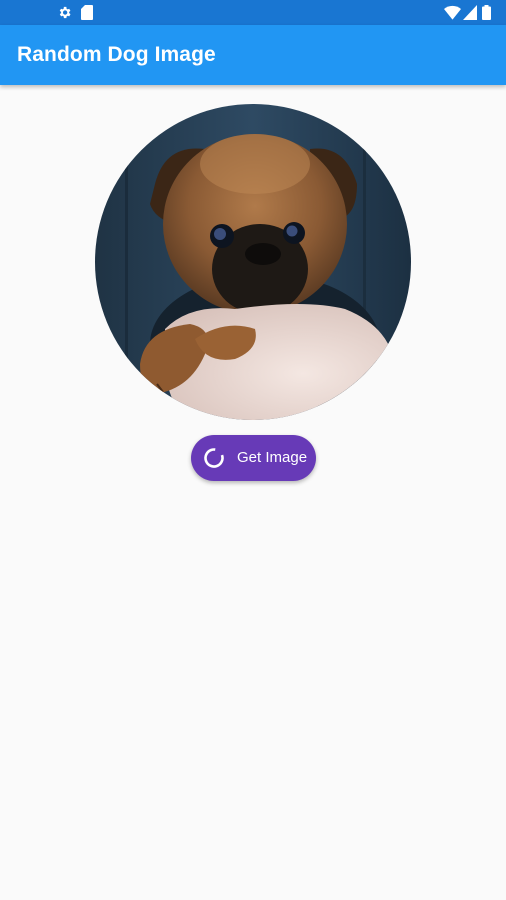 The width and height of the screenshot is (506, 900). Describe the element at coordinates (253, 55) in the screenshot. I see `app-bar: Random Dog Image` at that location.